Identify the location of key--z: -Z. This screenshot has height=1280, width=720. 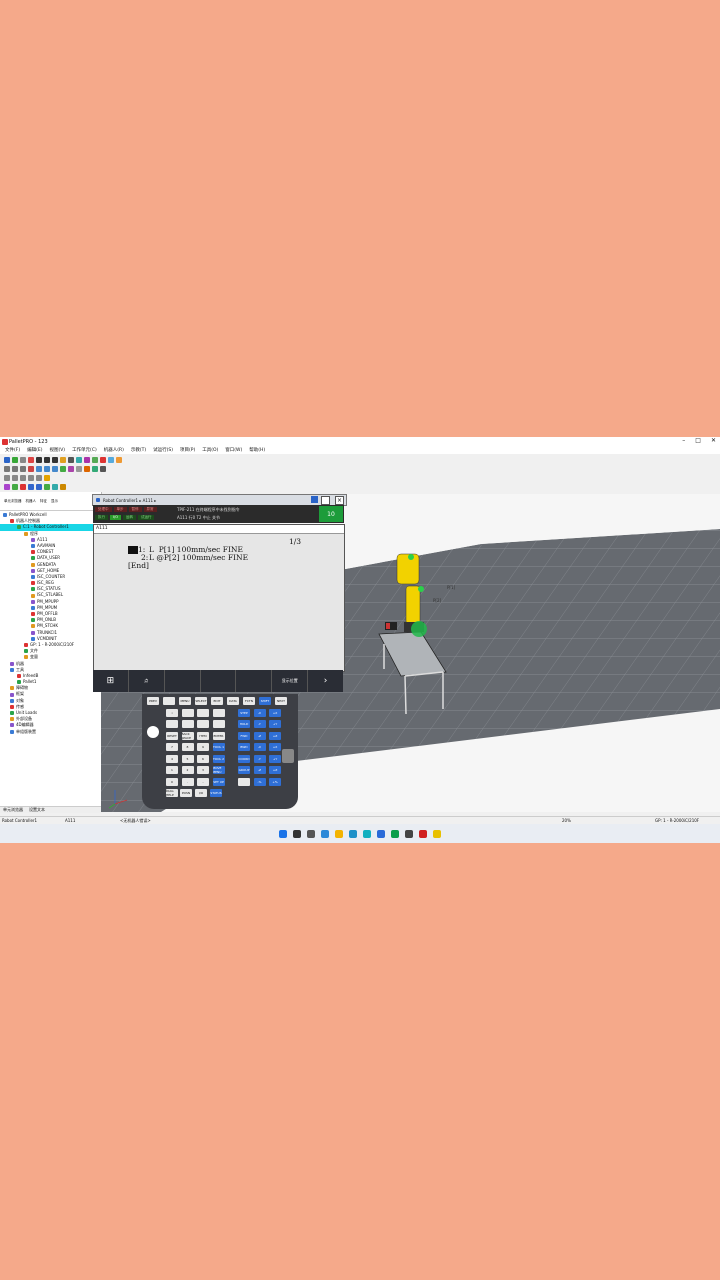
(259, 735).